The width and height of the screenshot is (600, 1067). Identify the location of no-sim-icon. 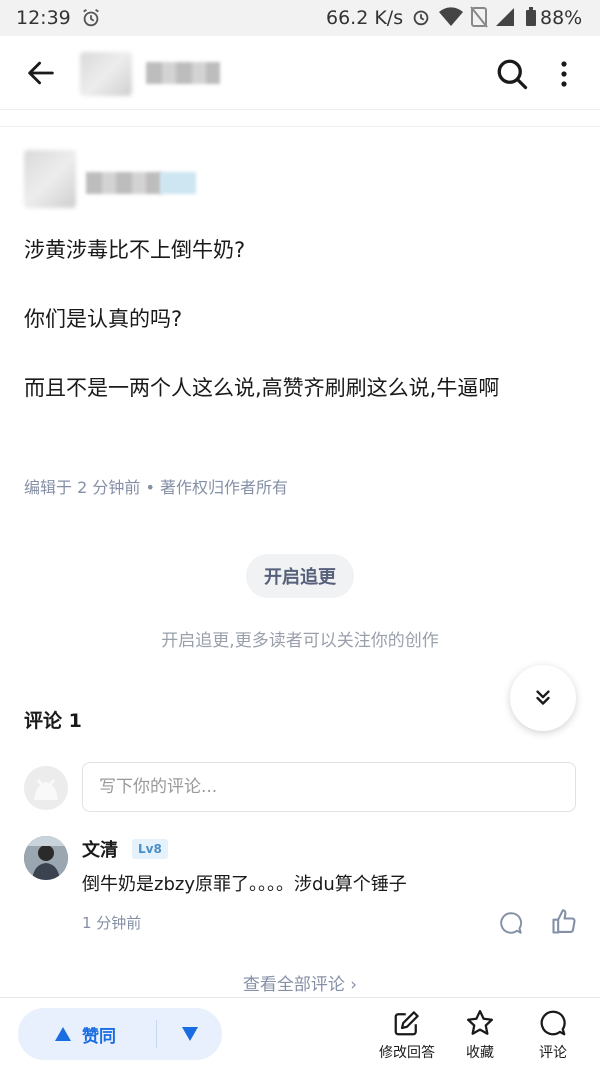
(479, 17).